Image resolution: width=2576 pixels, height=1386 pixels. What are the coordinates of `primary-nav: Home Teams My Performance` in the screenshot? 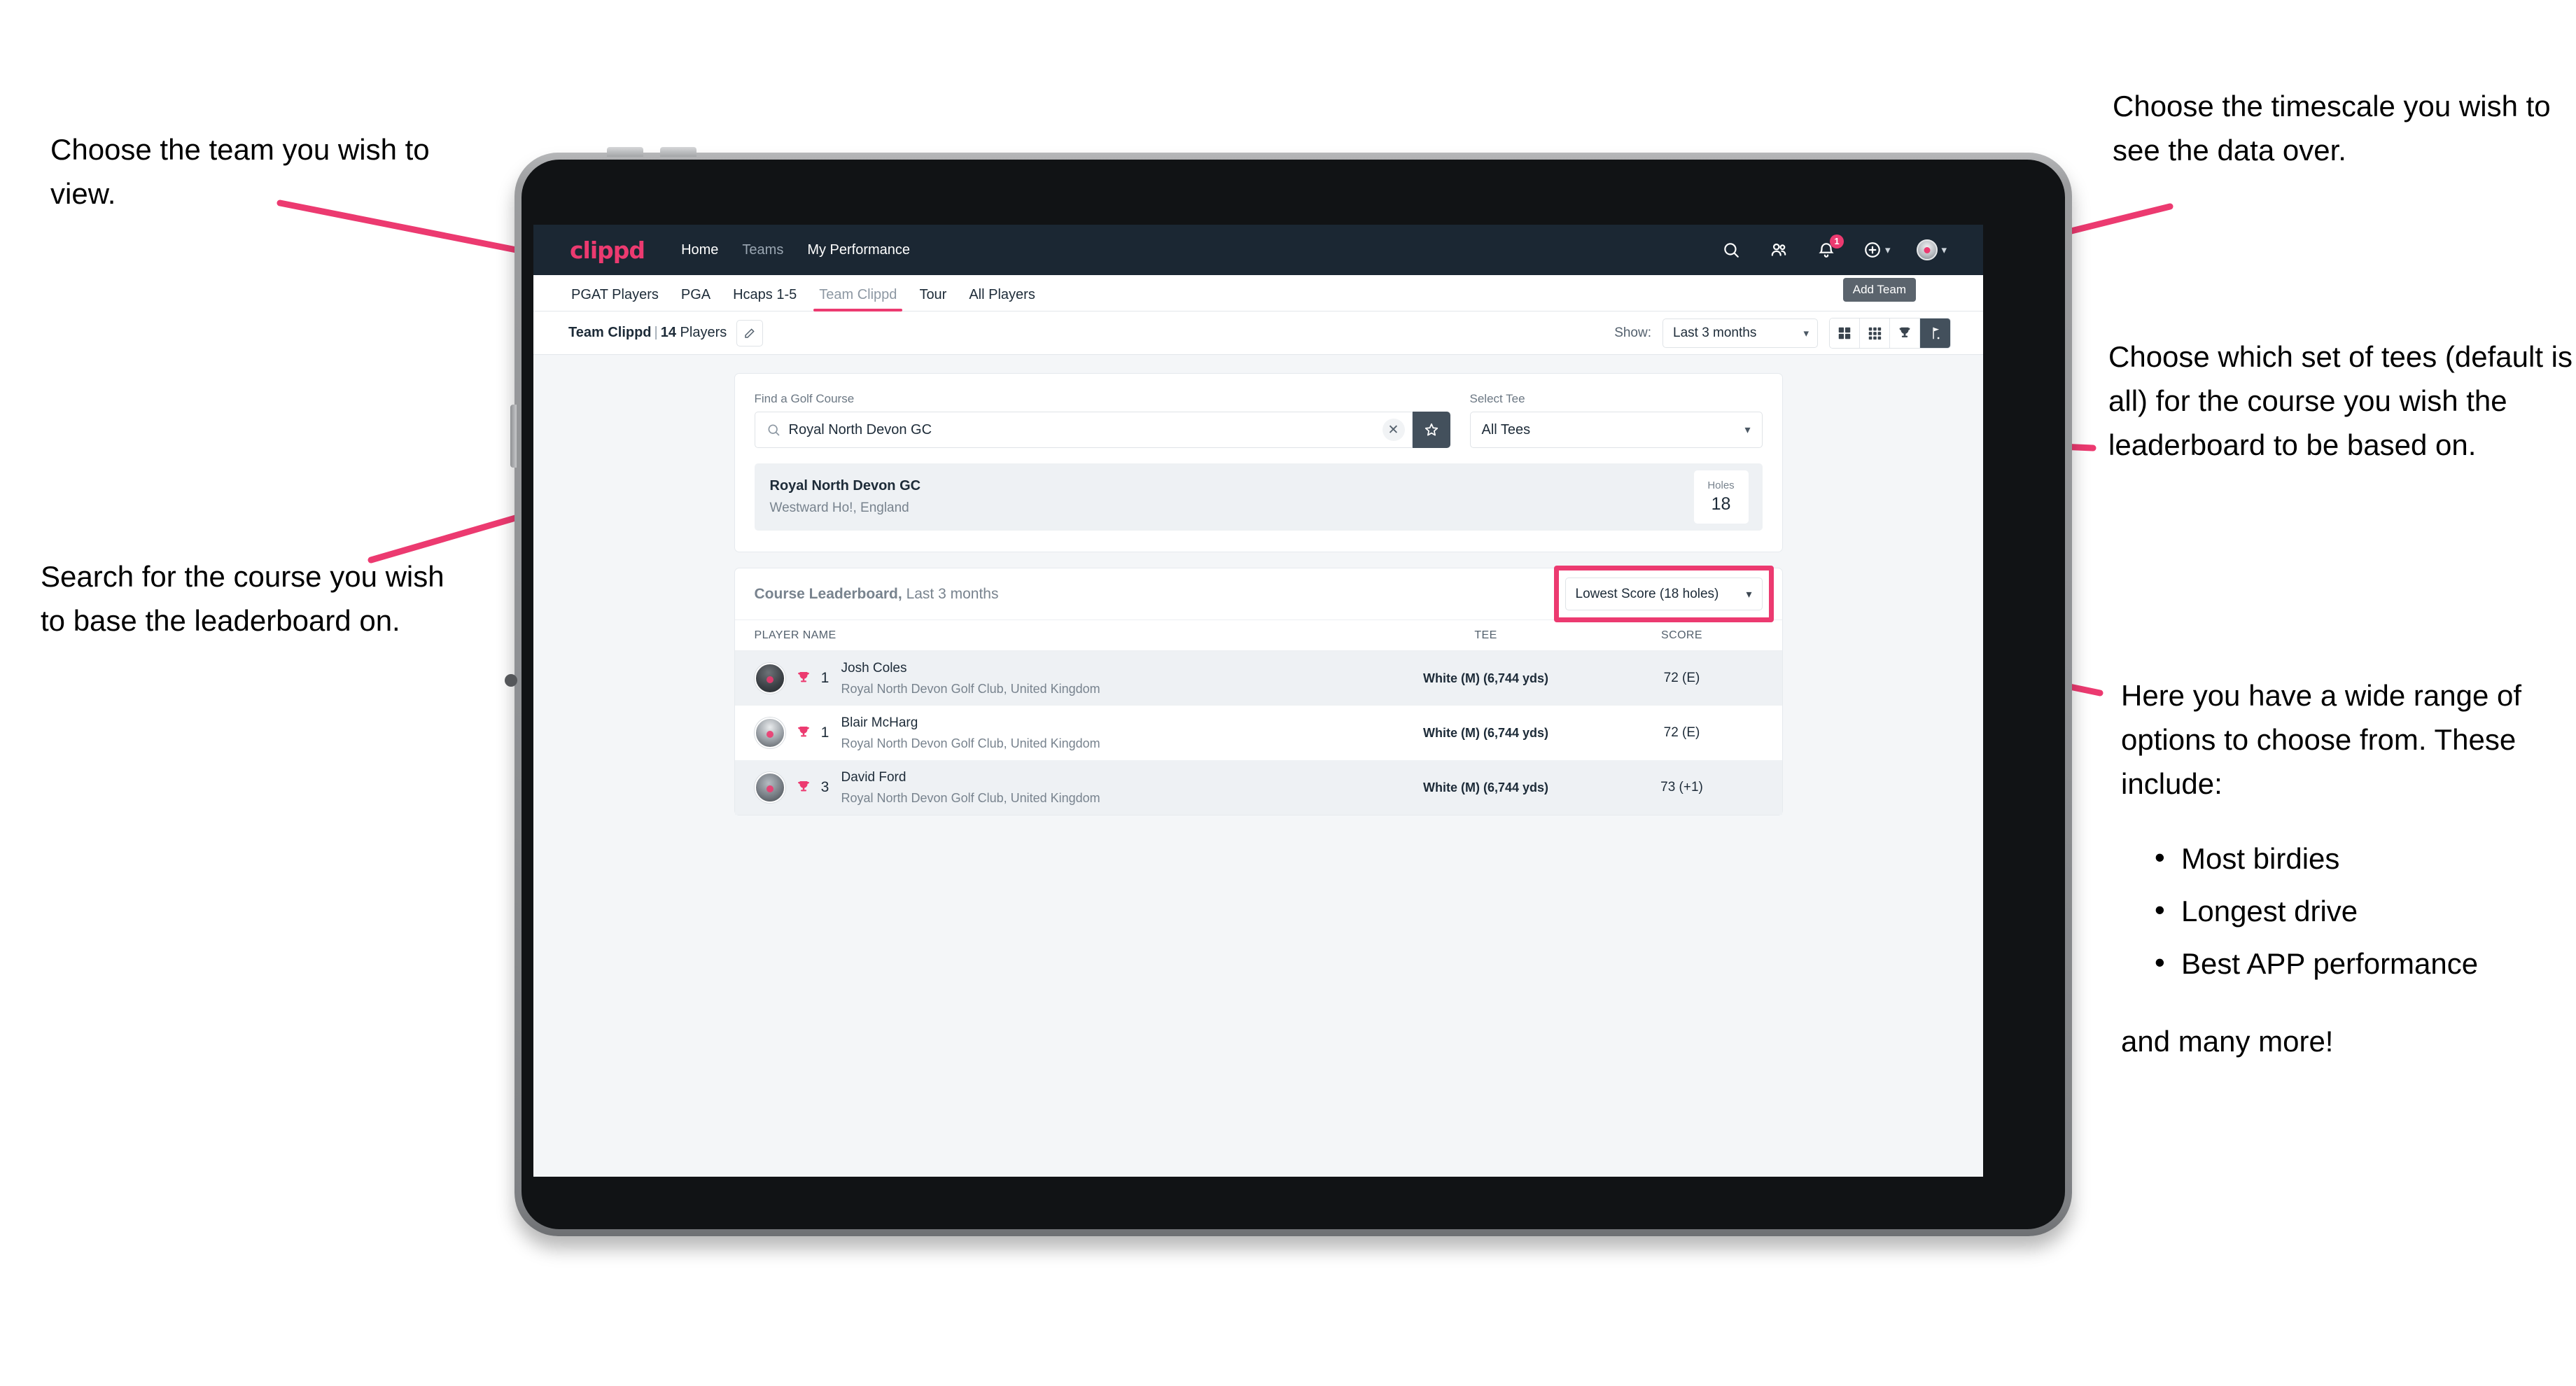 It's located at (795, 250).